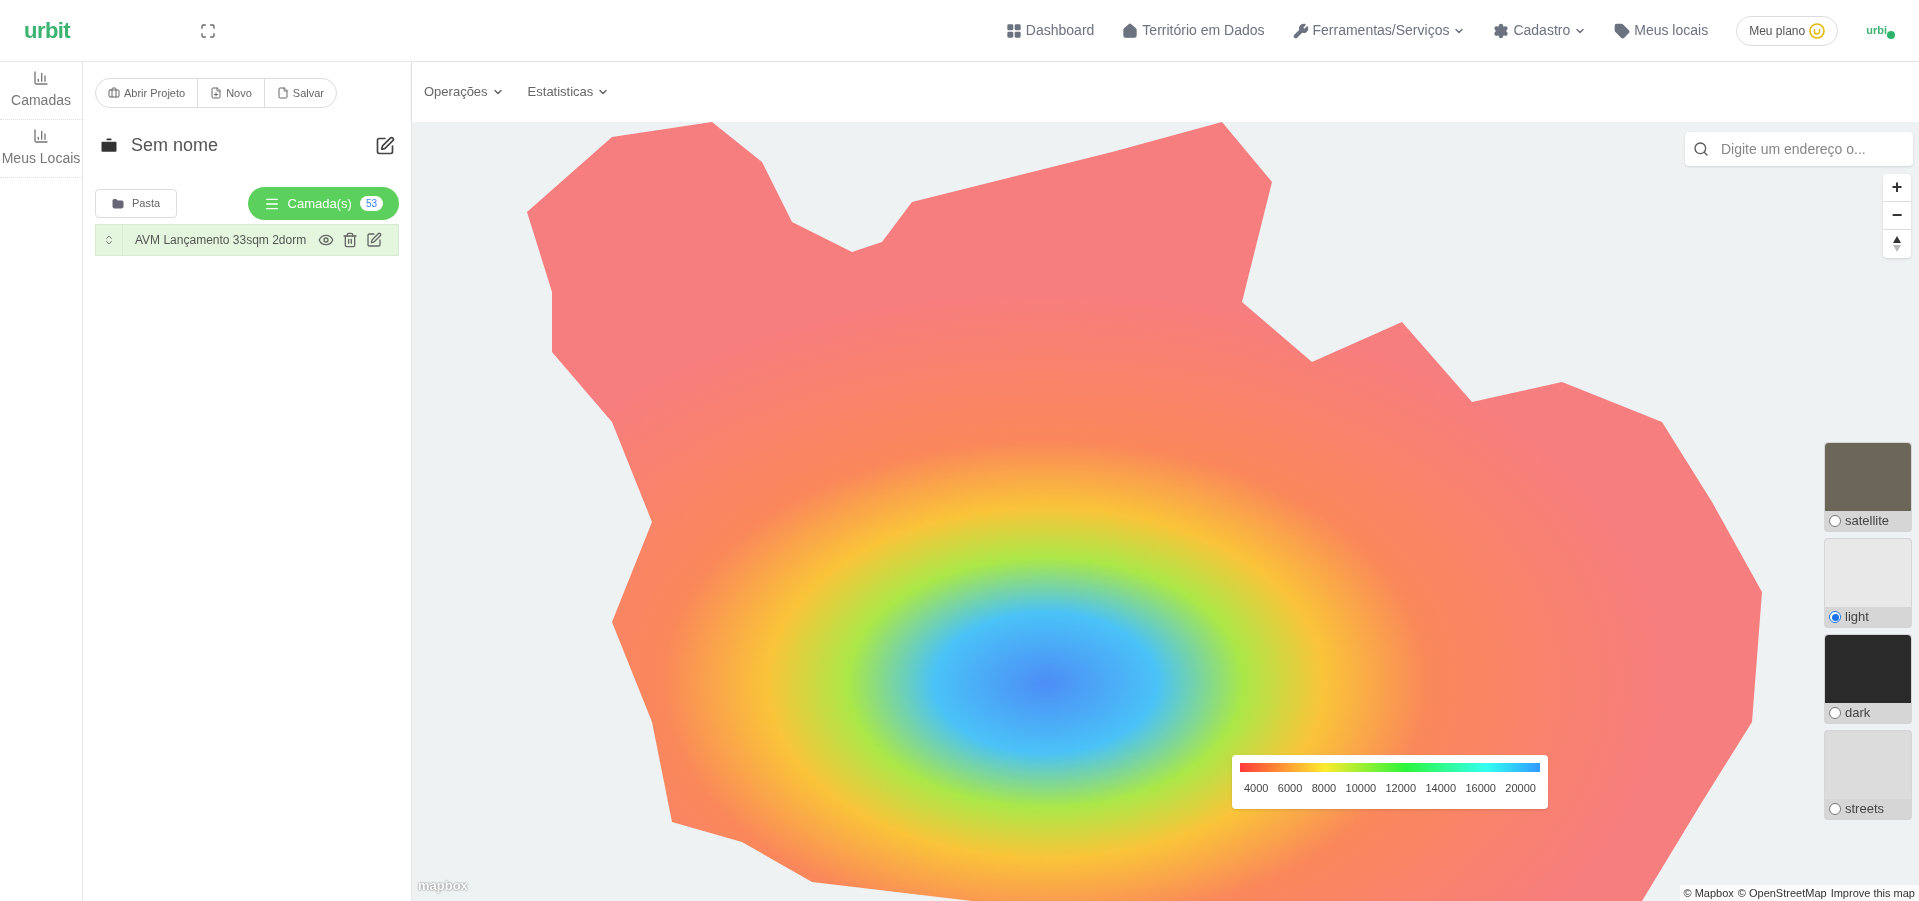 This screenshot has width=1919, height=901. What do you see at coordinates (1013, 30) in the screenshot?
I see `grid-icon` at bounding box center [1013, 30].